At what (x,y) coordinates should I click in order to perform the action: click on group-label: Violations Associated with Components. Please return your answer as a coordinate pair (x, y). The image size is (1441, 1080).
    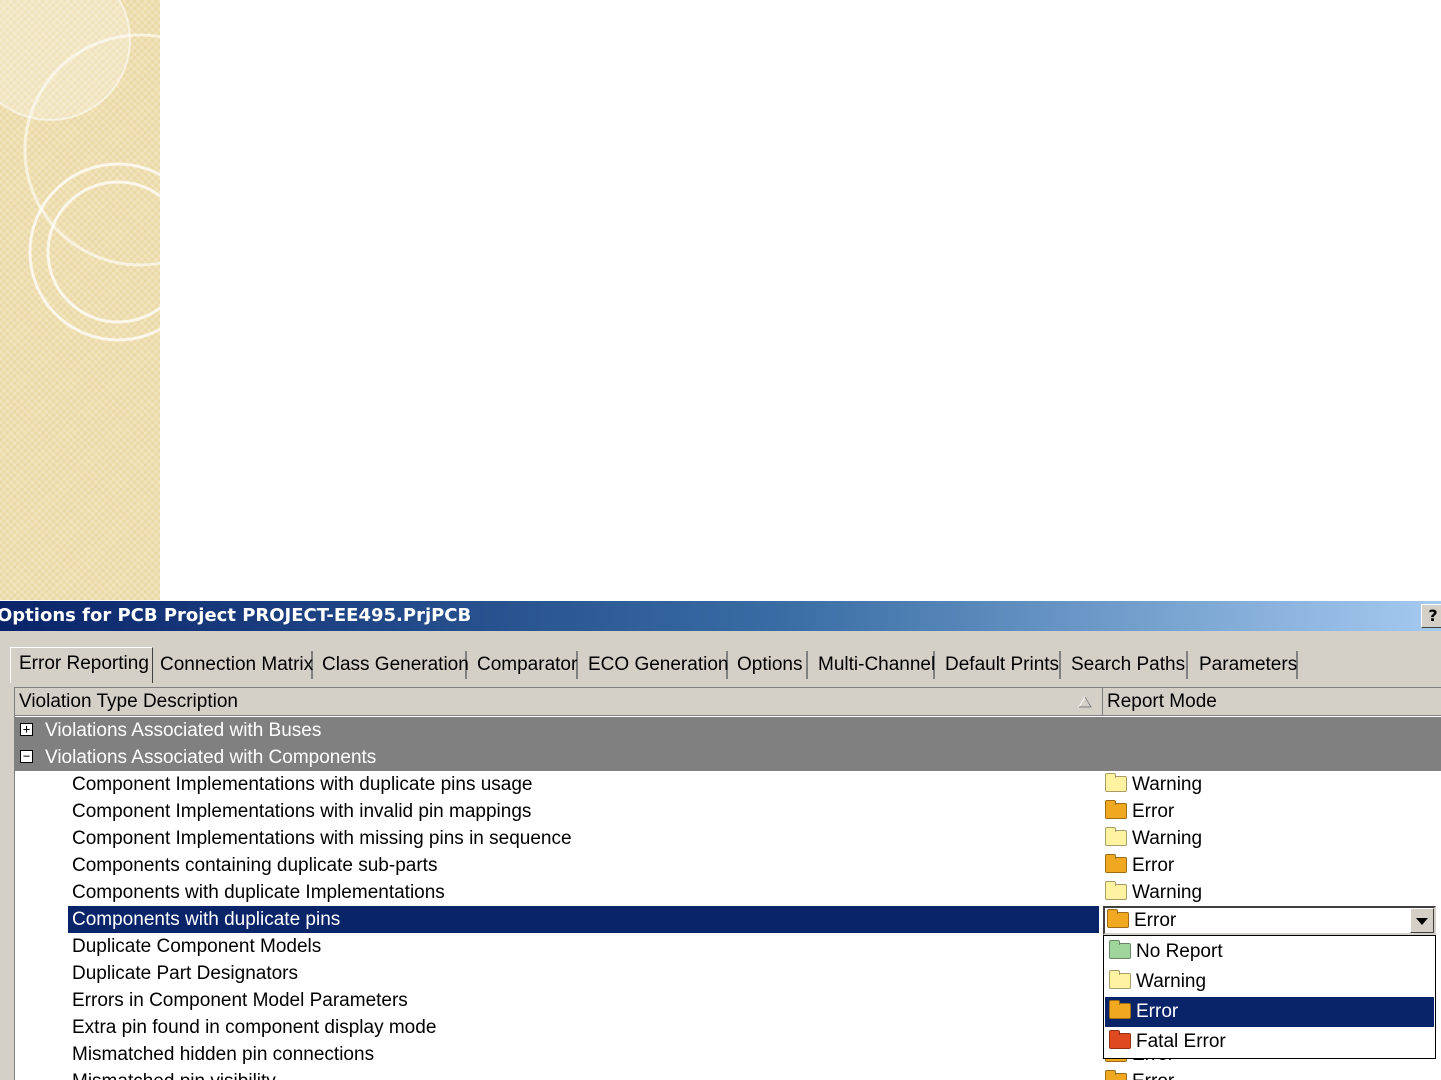
    Looking at the image, I should click on (211, 757).